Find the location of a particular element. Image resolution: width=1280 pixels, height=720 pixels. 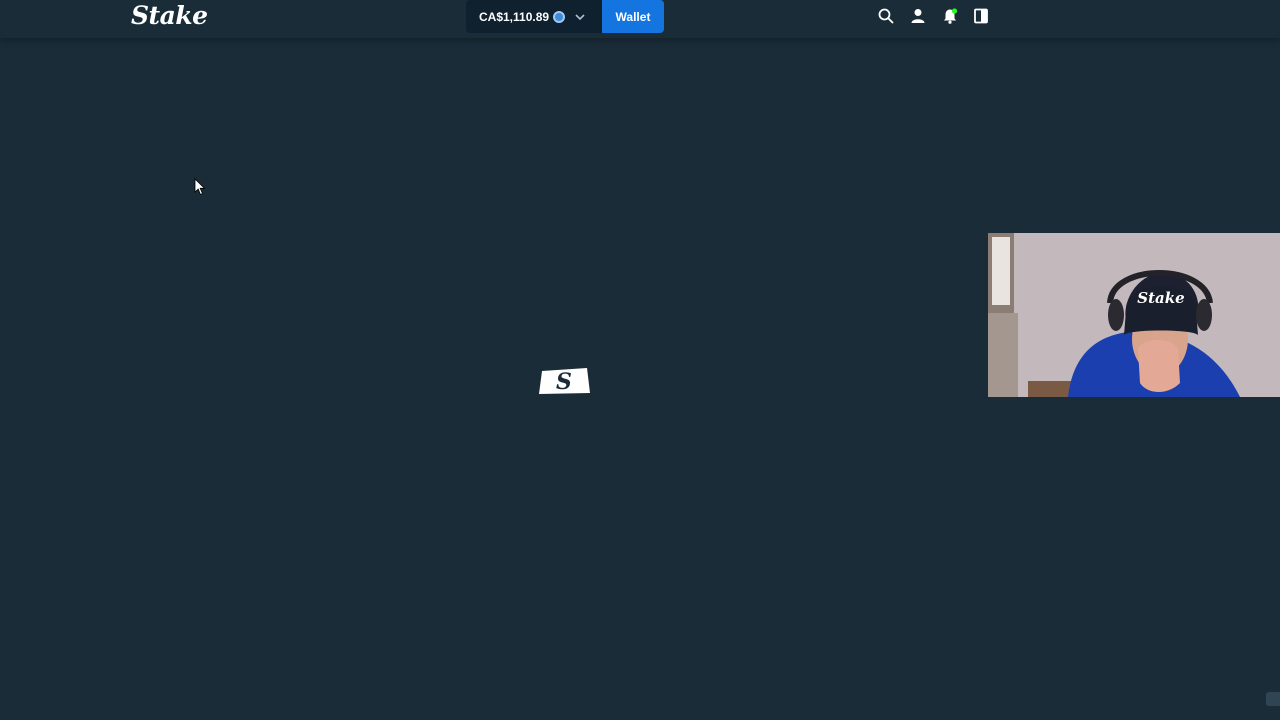

stake-logo: Stake is located at coordinates (169, 16).